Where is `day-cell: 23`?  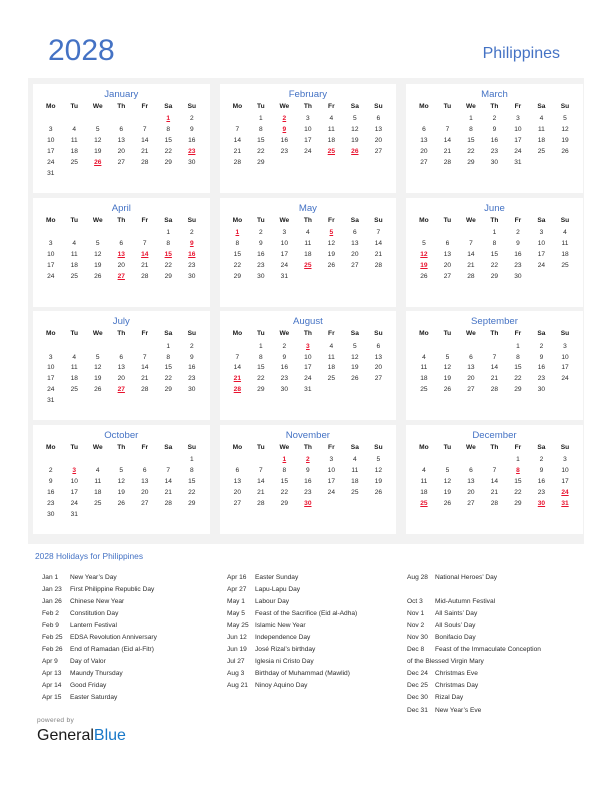 day-cell: 23 is located at coordinates (542, 492).